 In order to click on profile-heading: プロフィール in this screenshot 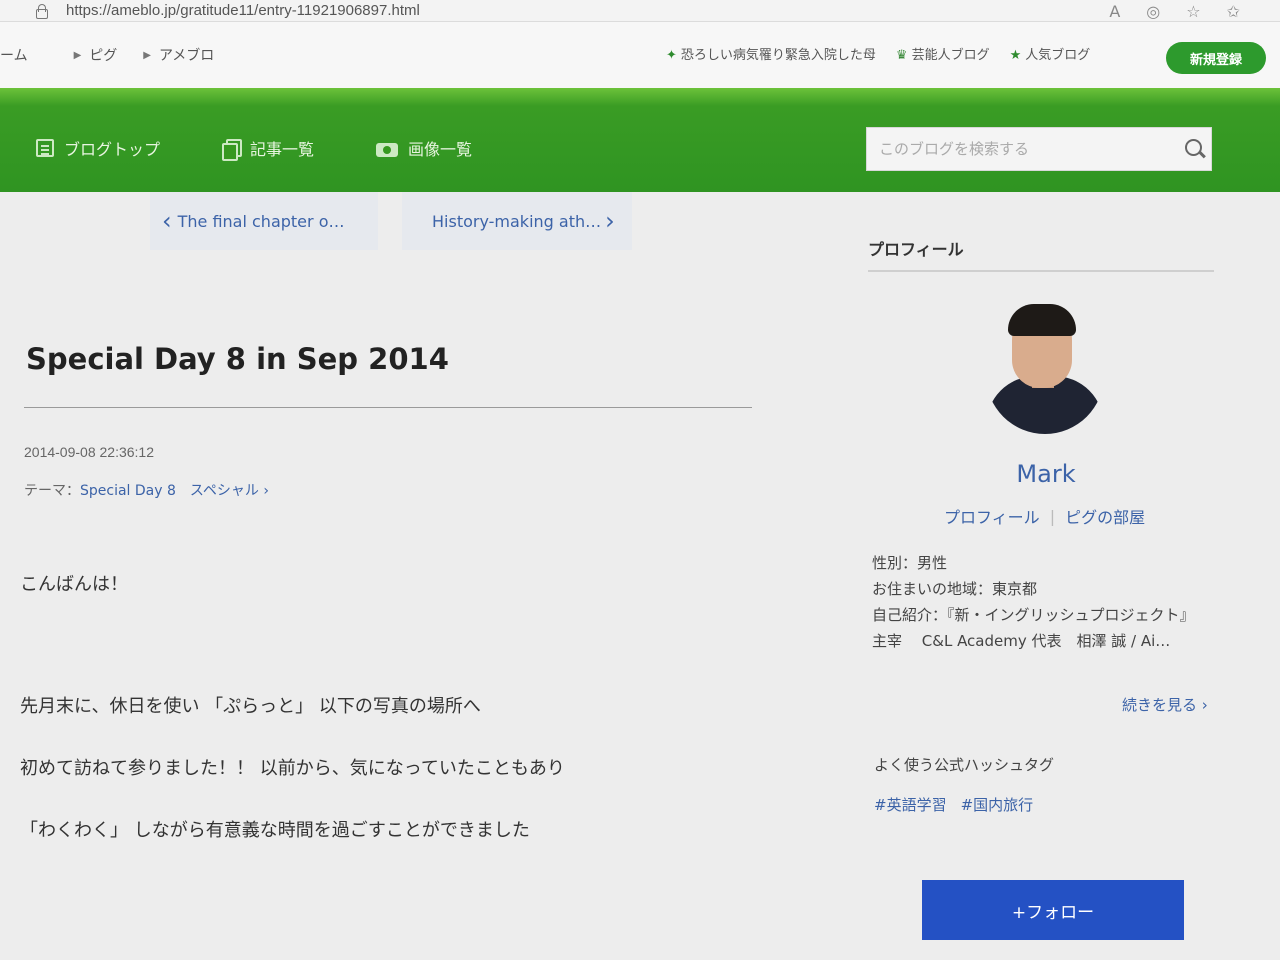, I will do `click(916, 249)`.